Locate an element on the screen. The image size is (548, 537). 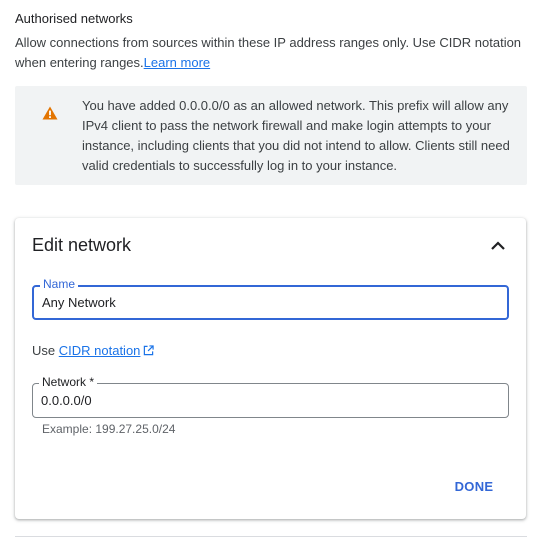
done-button: DONE is located at coordinates (474, 486).